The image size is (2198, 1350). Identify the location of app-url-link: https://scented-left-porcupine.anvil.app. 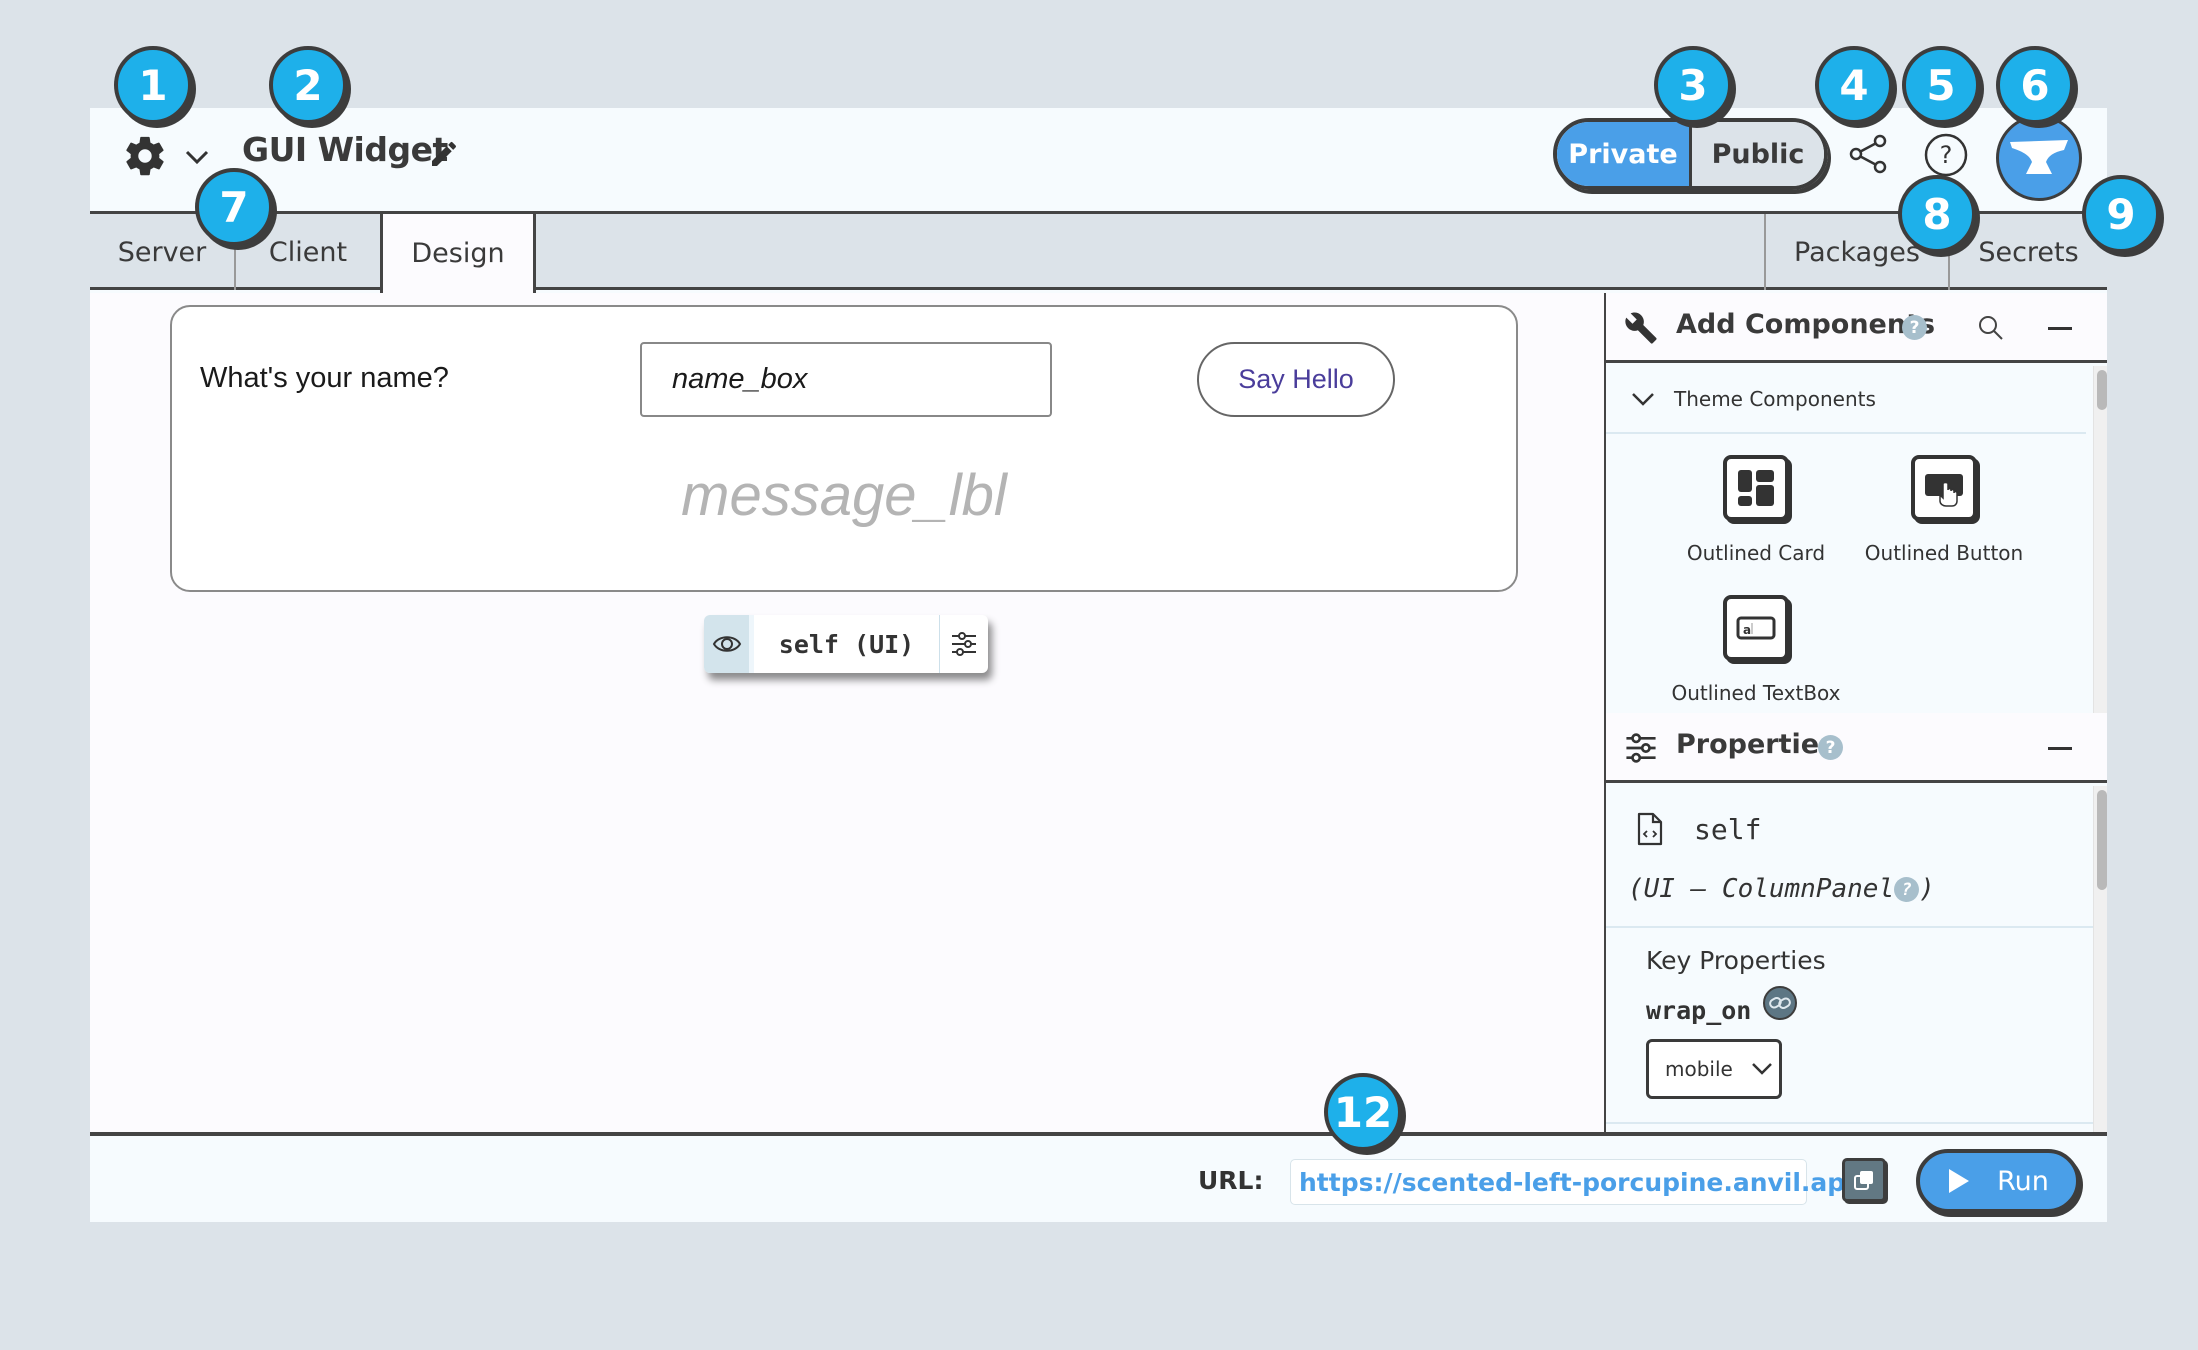
(1576, 1182).